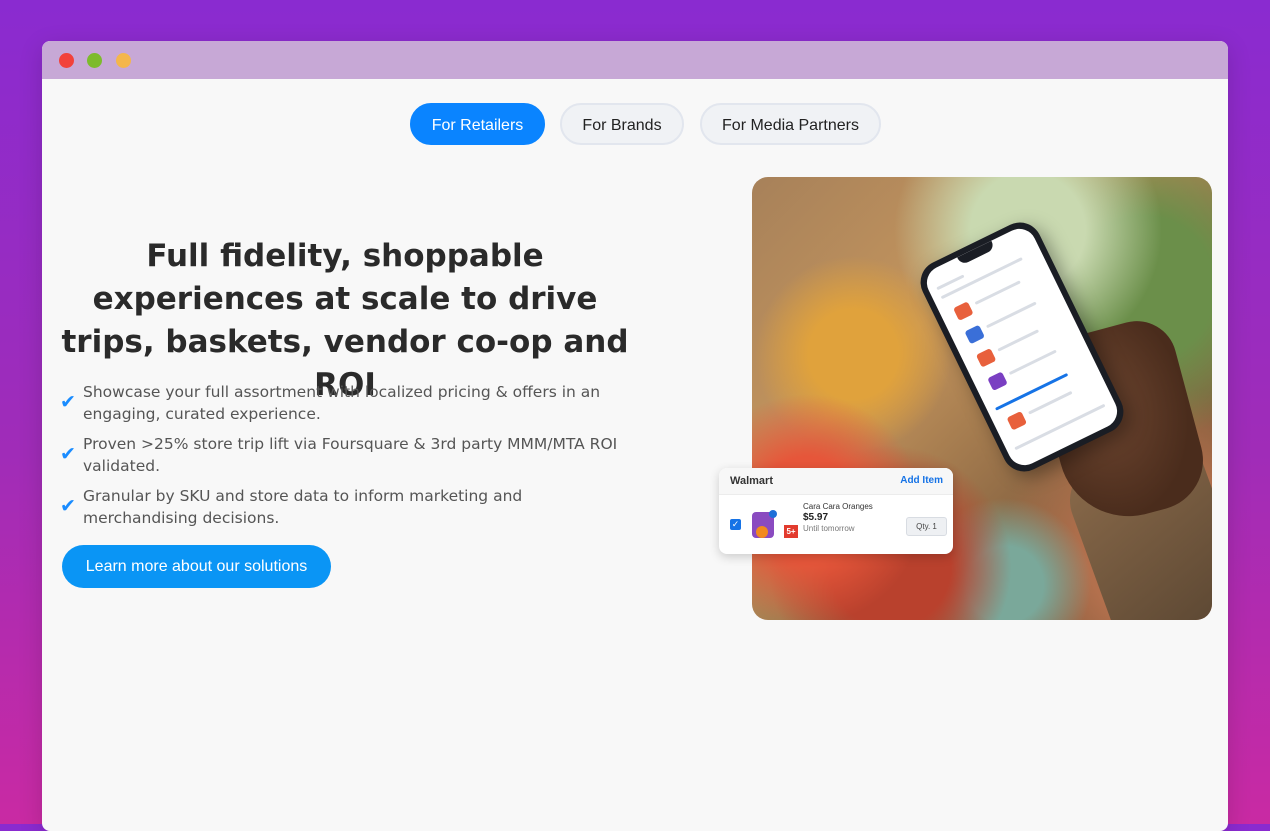 The width and height of the screenshot is (1270, 831). What do you see at coordinates (477, 124) in the screenshot?
I see `tab-for-retailers: For Retailers` at bounding box center [477, 124].